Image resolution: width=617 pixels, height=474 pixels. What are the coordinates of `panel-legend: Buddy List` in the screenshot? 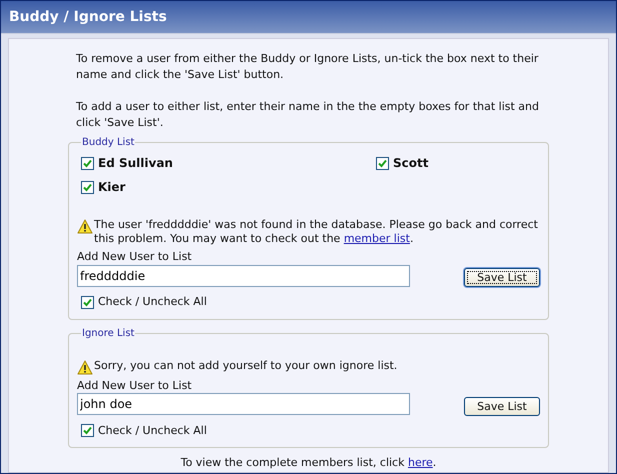 It's located at (108, 142).